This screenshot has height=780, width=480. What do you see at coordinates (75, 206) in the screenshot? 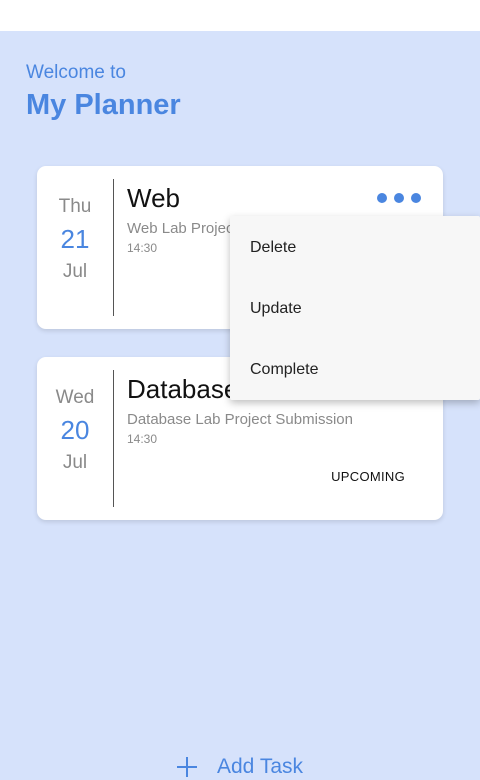
I see `task-weekday: Thu` at bounding box center [75, 206].